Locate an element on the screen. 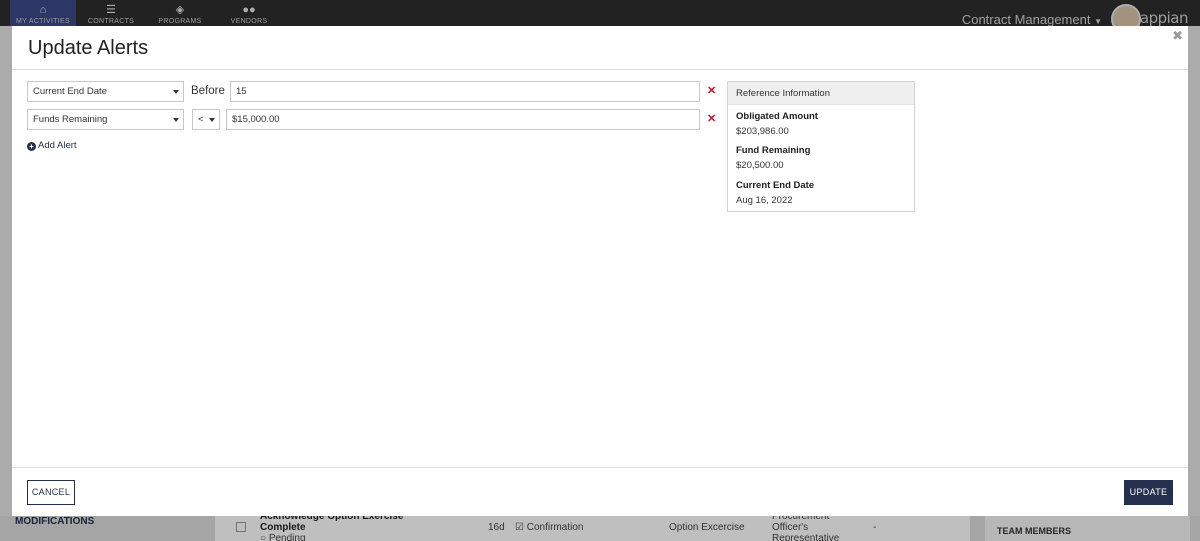  add-alert-link: + Add Alert is located at coordinates (52, 145).